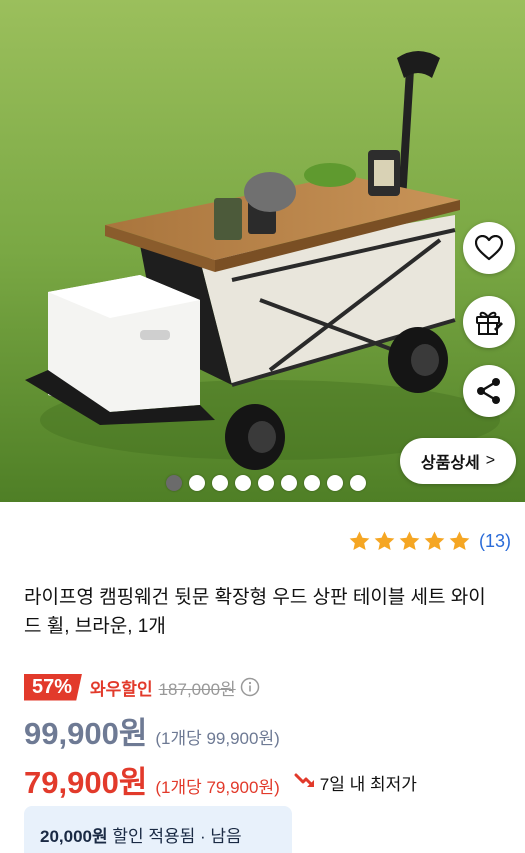 Image resolution: width=525 pixels, height=853 pixels. What do you see at coordinates (74, 836) in the screenshot?
I see `coupon-amount: 20,000원` at bounding box center [74, 836].